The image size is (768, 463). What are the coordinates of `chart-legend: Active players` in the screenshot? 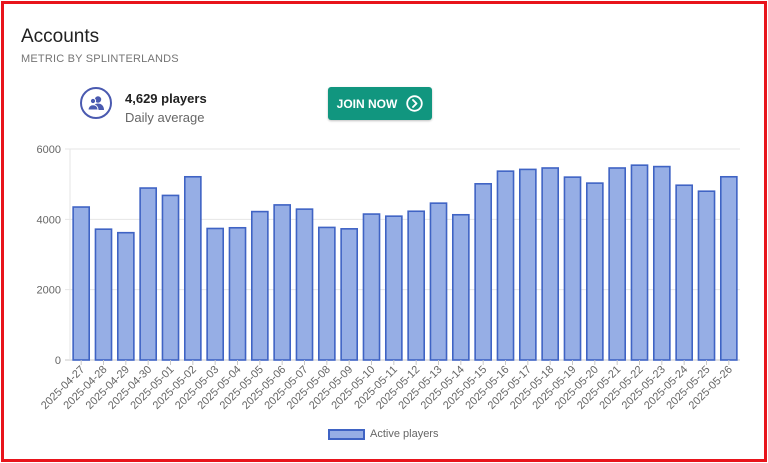 It's located at (383, 434).